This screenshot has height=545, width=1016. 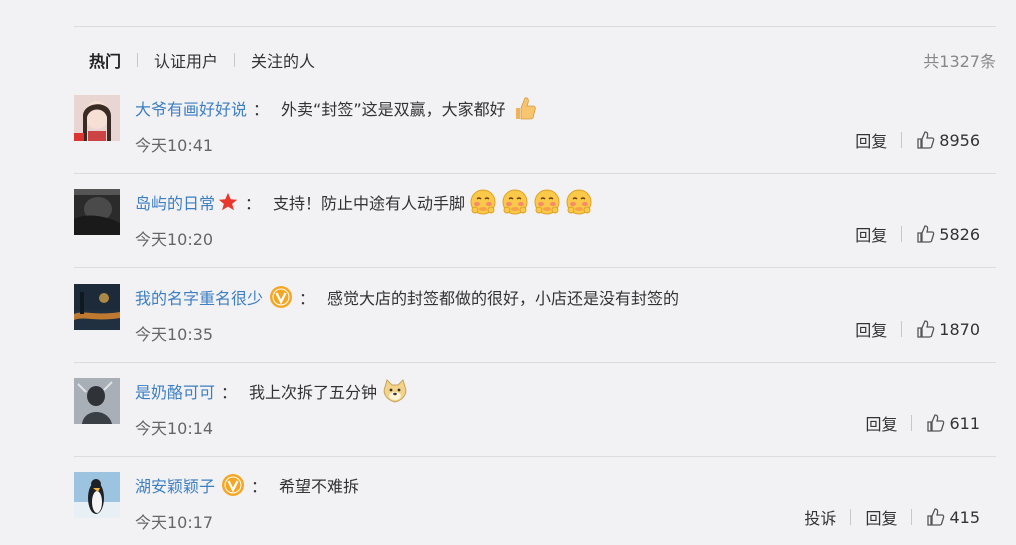 I want to click on tab-verified-users: 认证用户, so click(x=186, y=60).